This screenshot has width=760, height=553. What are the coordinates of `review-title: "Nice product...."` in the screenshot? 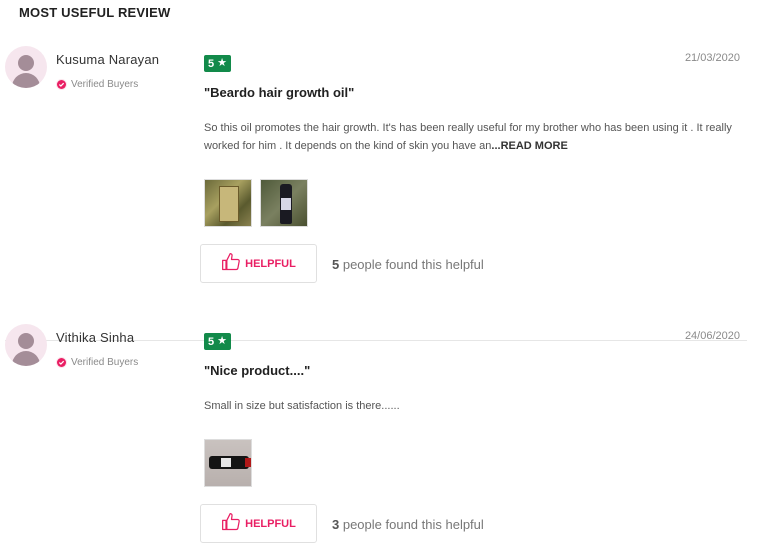 It's located at (257, 370).